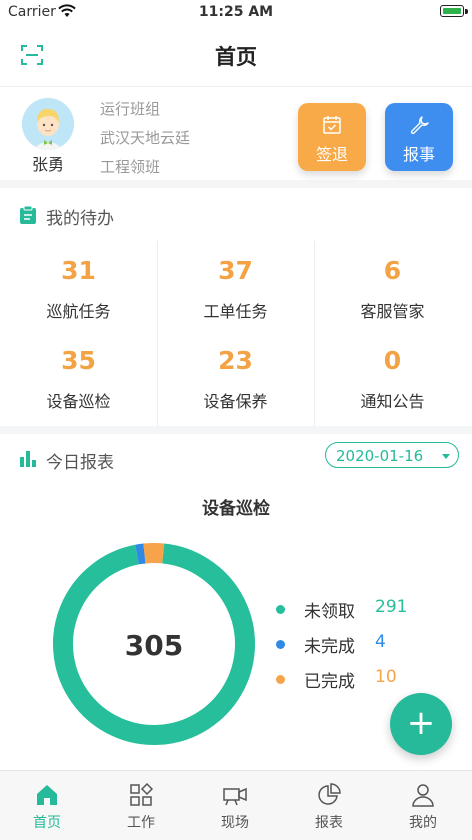  I want to click on date-value: 2020-01-16, so click(380, 456).